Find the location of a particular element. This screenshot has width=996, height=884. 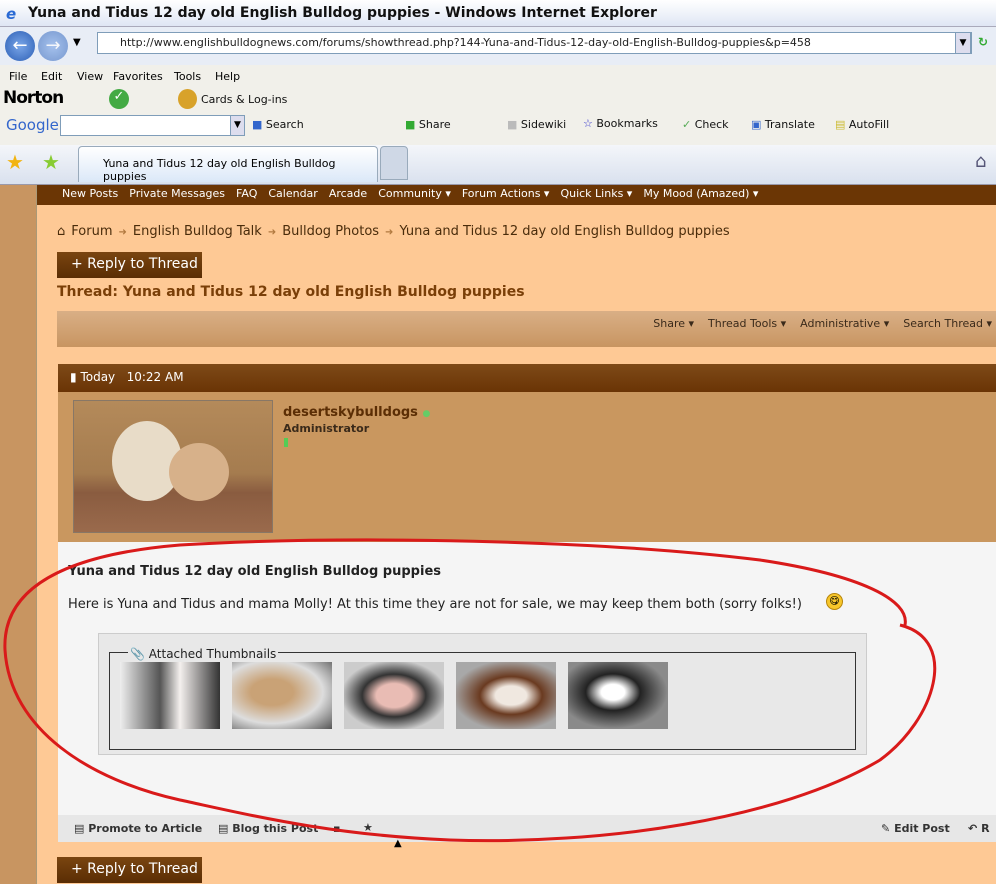

lock-icon is located at coordinates (187, 99).